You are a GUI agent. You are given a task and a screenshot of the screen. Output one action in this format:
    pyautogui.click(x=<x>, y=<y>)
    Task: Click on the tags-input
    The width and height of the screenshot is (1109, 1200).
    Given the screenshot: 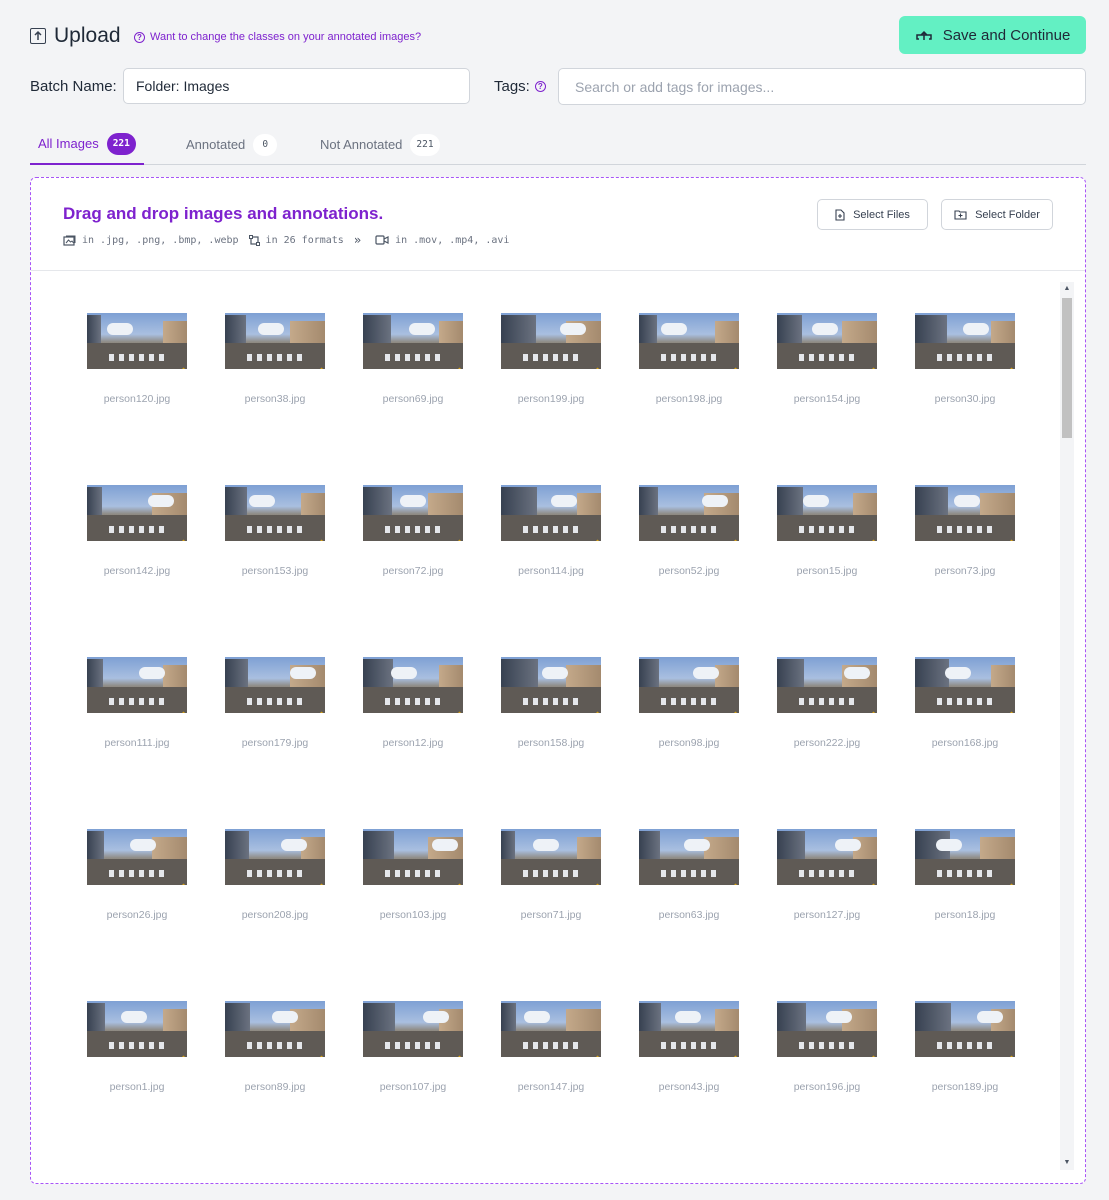 What is the action you would take?
    pyautogui.click(x=822, y=86)
    